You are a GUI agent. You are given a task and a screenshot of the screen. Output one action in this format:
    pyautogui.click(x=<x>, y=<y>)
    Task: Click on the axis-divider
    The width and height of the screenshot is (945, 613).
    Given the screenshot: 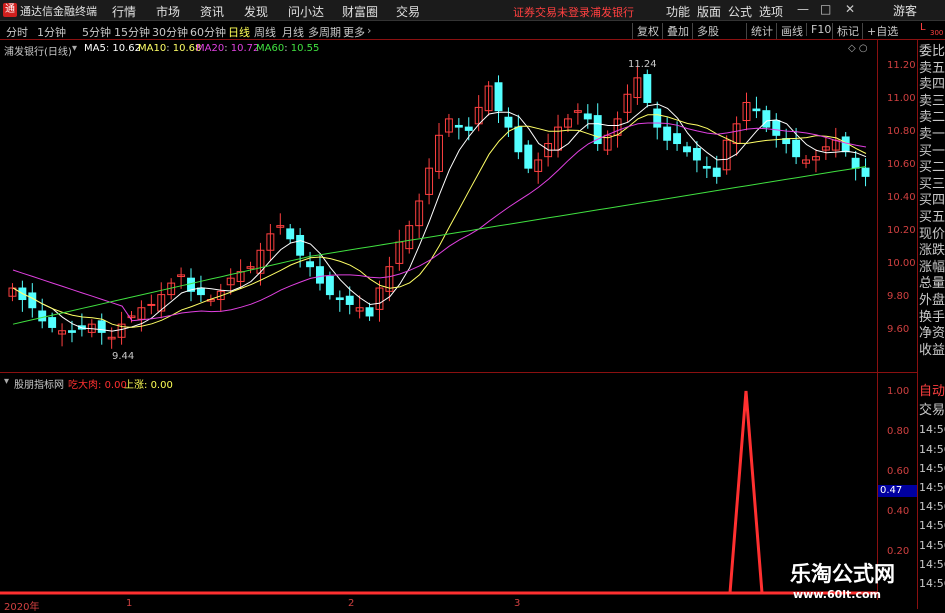 What is the action you would take?
    pyautogui.click(x=877, y=320)
    